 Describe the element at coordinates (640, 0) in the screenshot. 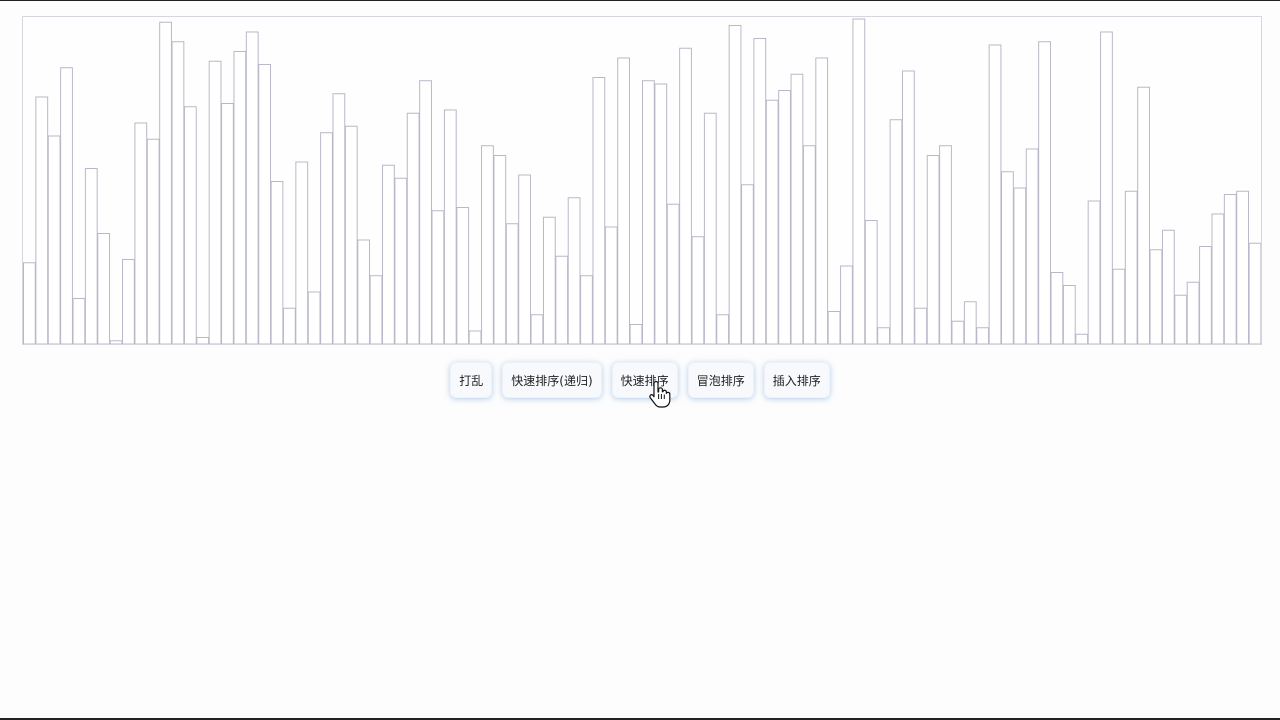

I see `top-border` at that location.